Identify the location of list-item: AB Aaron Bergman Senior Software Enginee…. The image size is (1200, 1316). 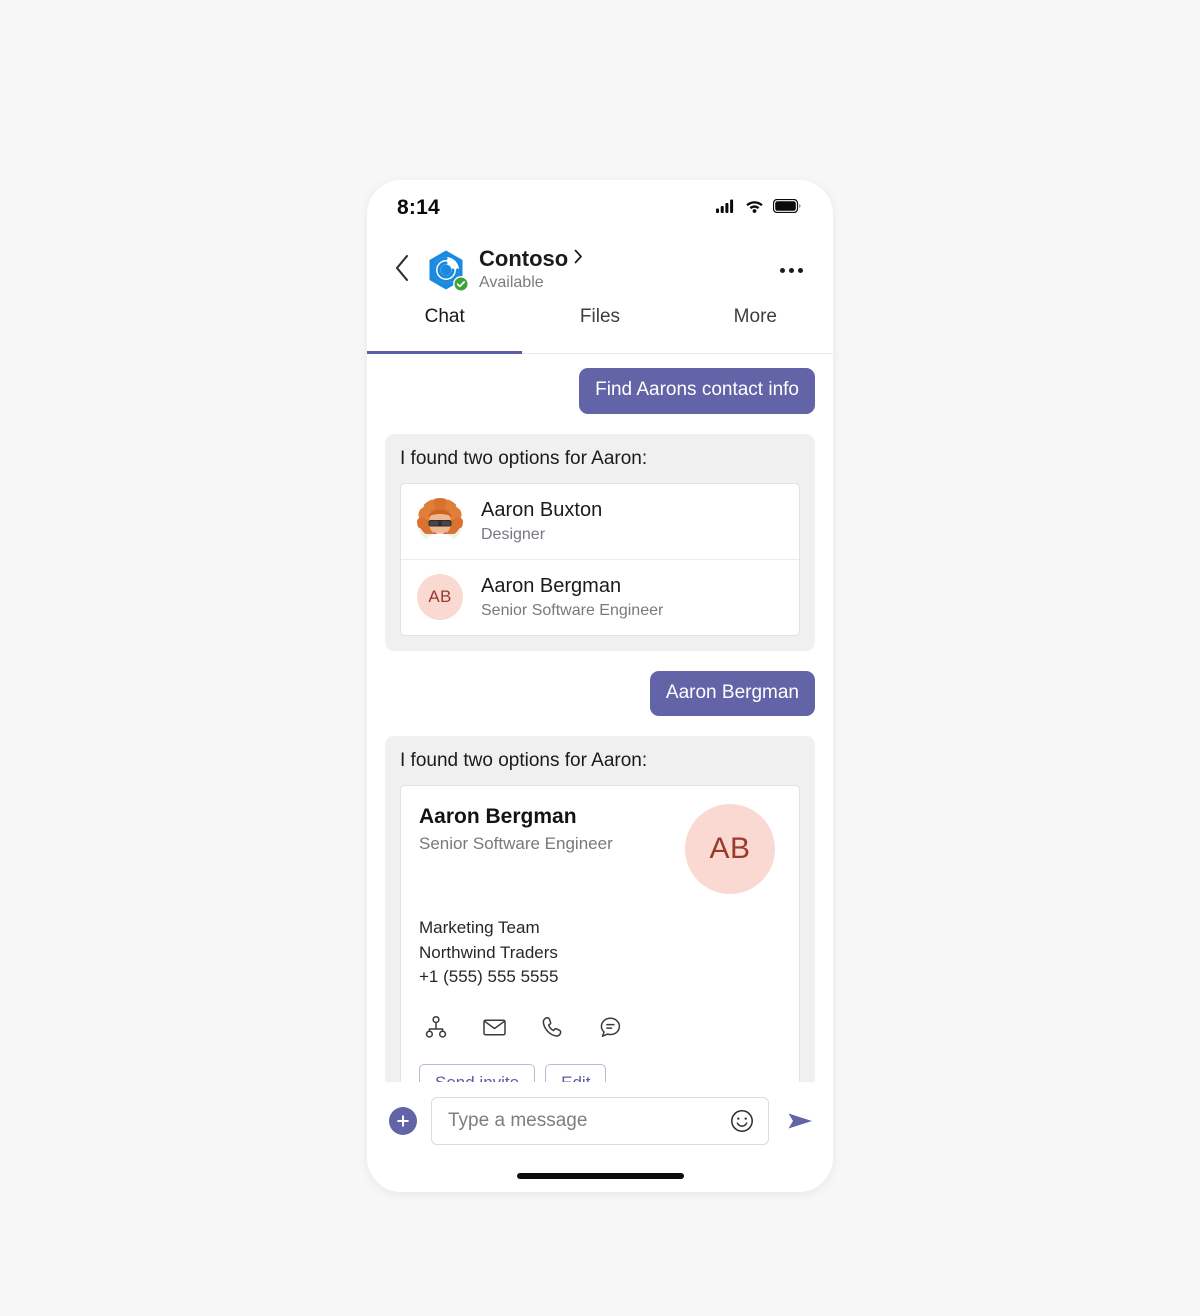
(600, 596).